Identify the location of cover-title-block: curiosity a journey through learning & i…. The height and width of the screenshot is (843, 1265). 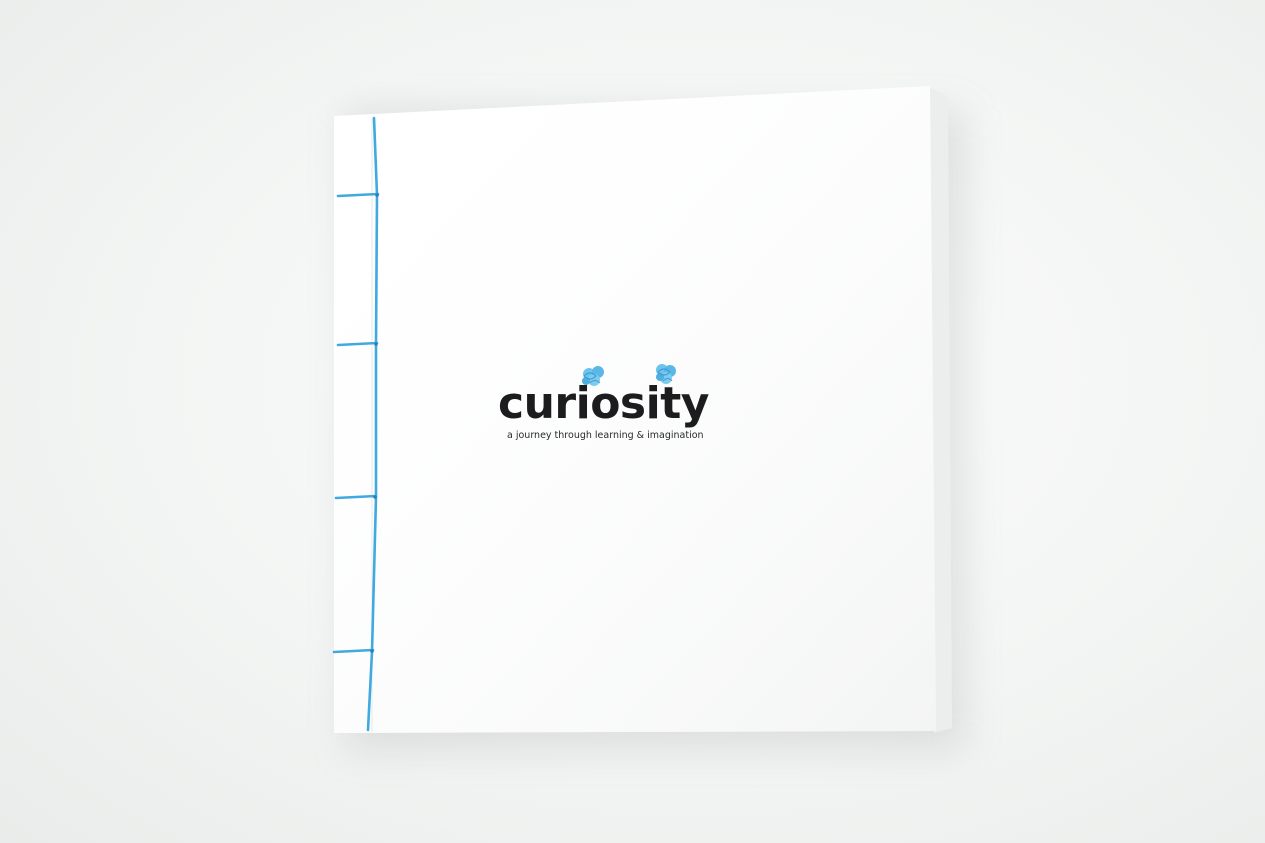
(628, 418).